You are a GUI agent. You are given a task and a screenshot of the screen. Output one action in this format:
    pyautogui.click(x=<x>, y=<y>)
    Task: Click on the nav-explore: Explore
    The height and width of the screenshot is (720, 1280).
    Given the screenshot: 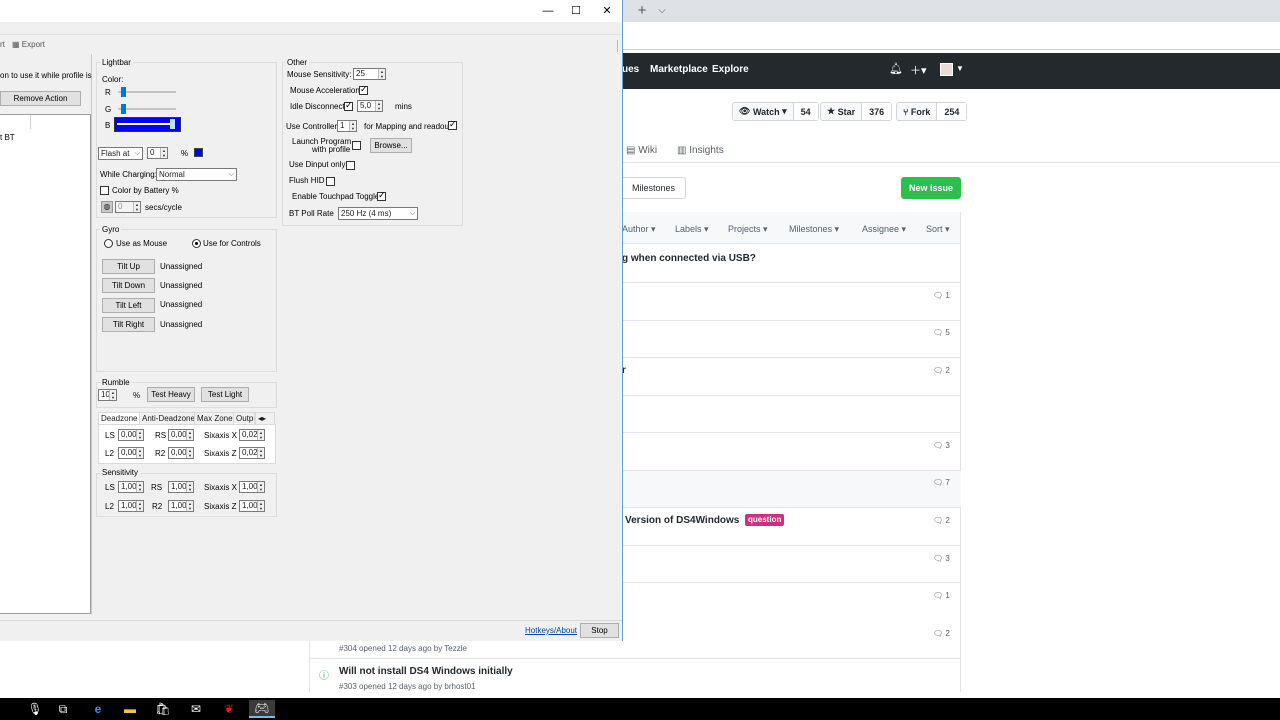 What is the action you would take?
    pyautogui.click(x=730, y=69)
    